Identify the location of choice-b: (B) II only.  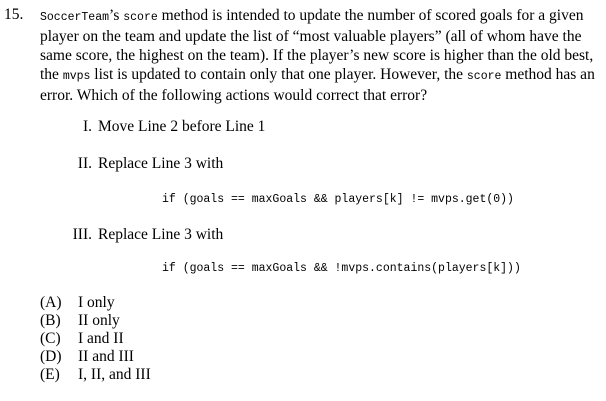
(95, 321).